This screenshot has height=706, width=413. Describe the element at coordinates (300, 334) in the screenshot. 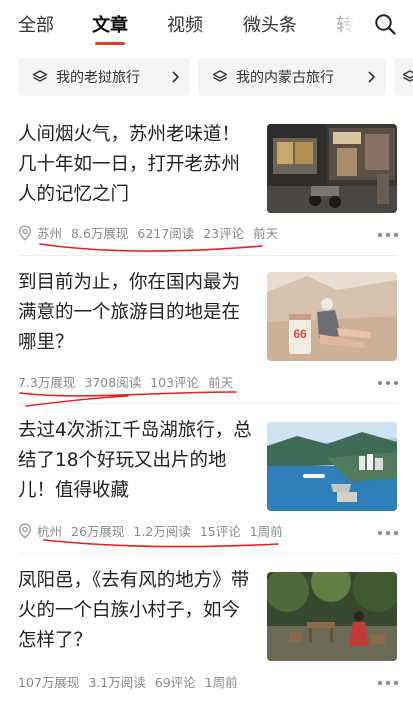

I see `thumbnail-marker-number: 66` at that location.